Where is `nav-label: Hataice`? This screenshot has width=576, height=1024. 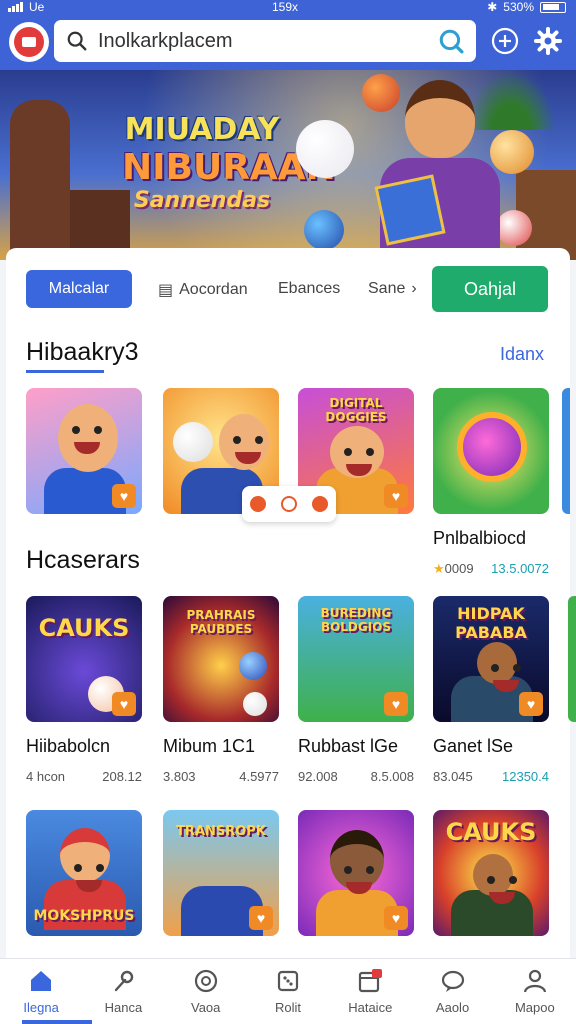 nav-label: Hataice is located at coordinates (370, 1007).